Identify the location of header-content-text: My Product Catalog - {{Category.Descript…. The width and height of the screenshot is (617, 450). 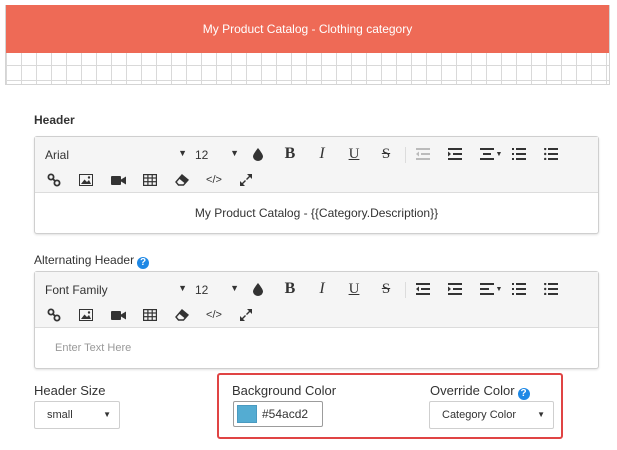
(316, 213).